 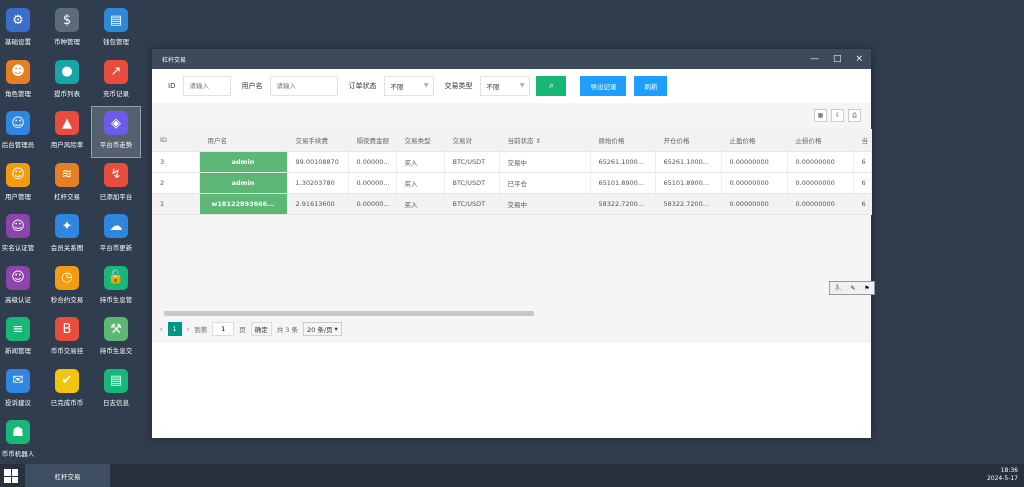 What do you see at coordinates (21, 390) in the screenshot?
I see `desktop-icon-feedback: ✉ 投诉建议` at bounding box center [21, 390].